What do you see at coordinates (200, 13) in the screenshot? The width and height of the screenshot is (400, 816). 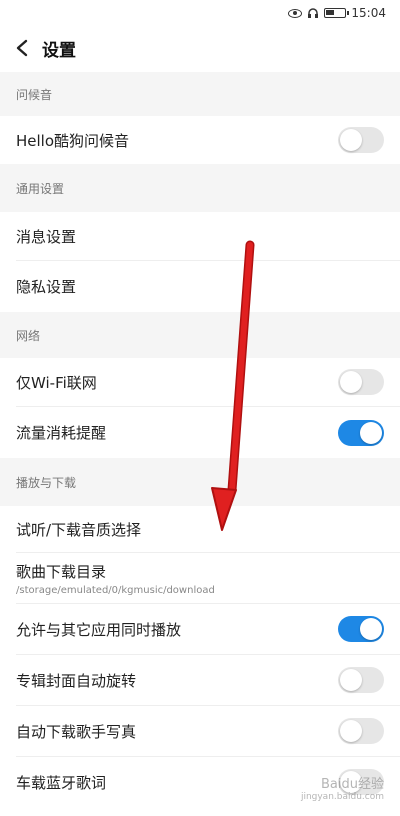 I see `status-bar: 15:04` at bounding box center [200, 13].